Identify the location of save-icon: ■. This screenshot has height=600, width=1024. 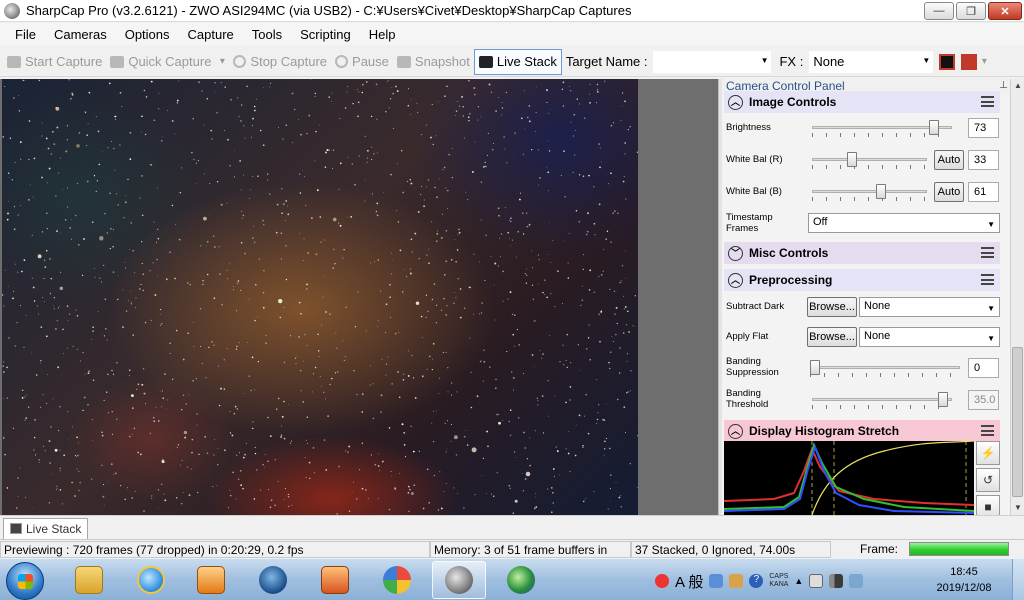
(988, 505).